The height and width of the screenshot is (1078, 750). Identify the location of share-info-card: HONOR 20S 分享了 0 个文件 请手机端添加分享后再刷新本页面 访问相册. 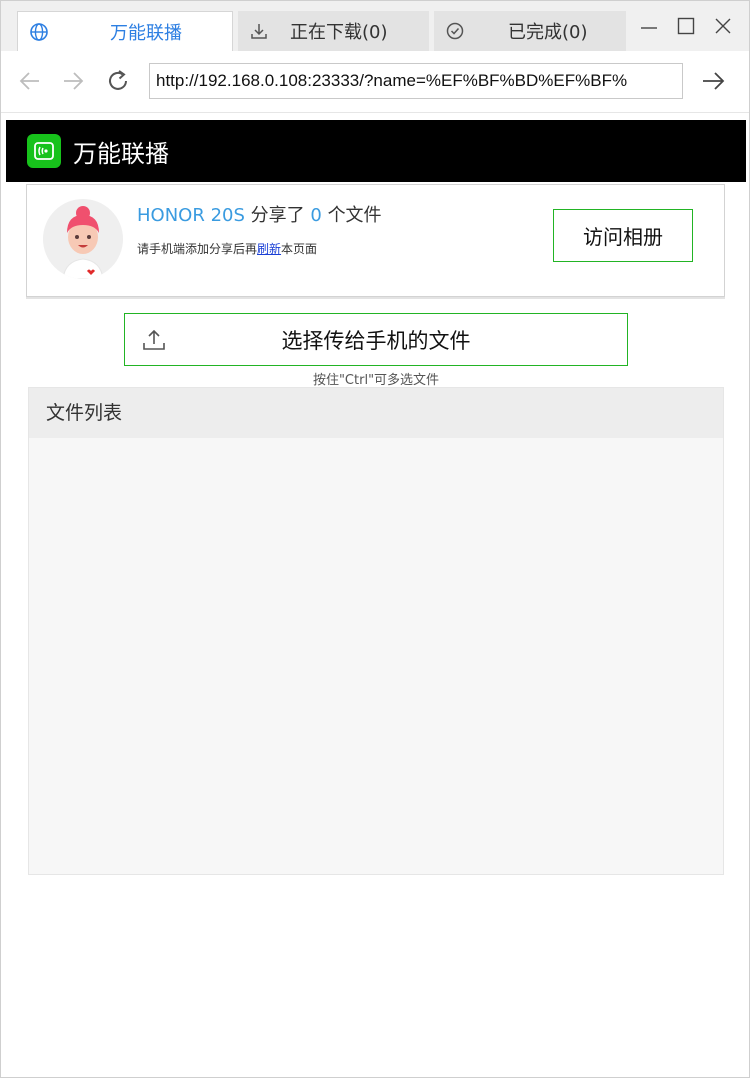
(375, 240).